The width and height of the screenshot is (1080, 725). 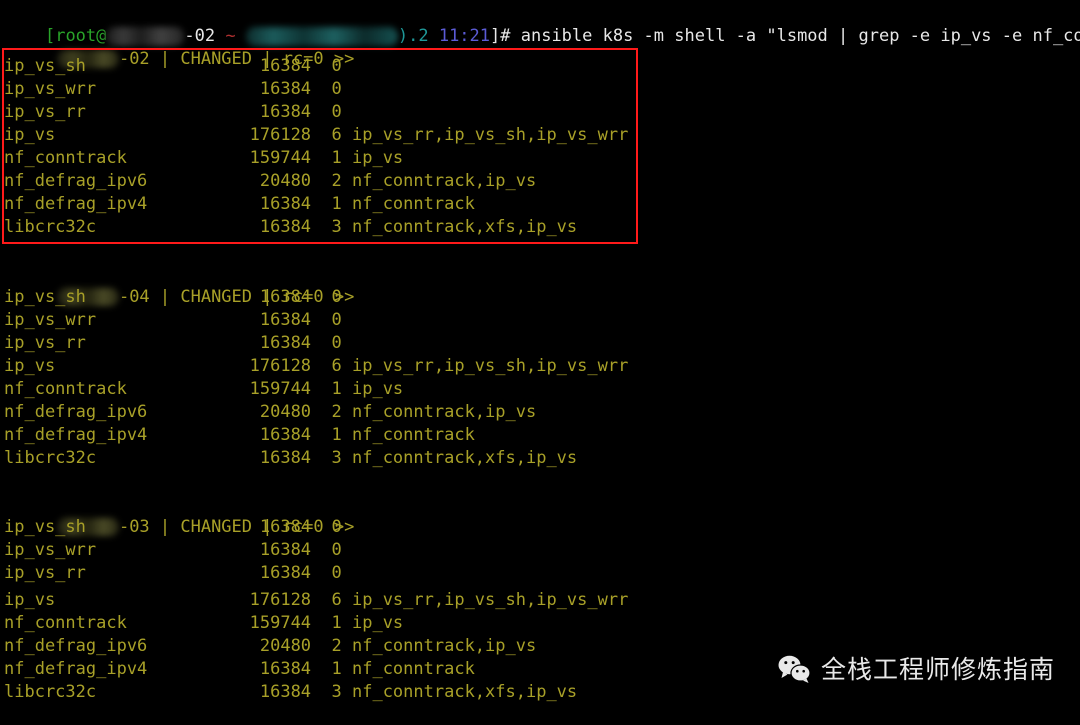 What do you see at coordinates (413, 36) in the screenshot?
I see `prompt-path-tail: ).2` at bounding box center [413, 36].